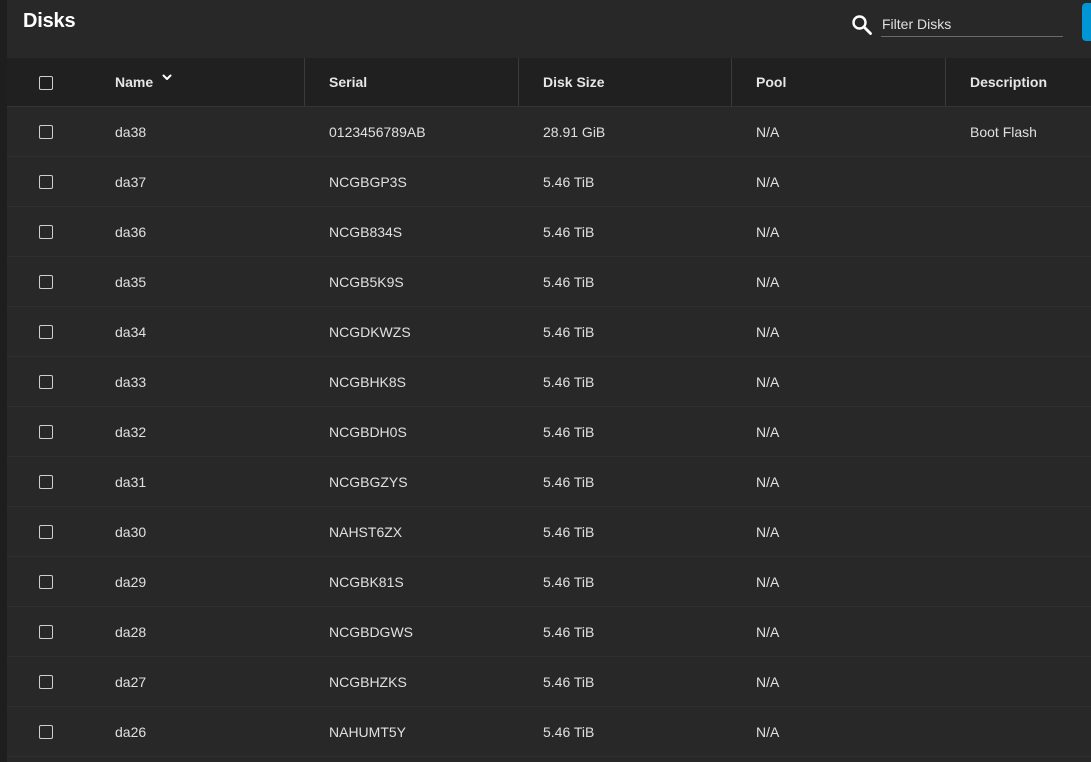 The width and height of the screenshot is (1091, 762). I want to click on cell-name: da33, so click(131, 382).